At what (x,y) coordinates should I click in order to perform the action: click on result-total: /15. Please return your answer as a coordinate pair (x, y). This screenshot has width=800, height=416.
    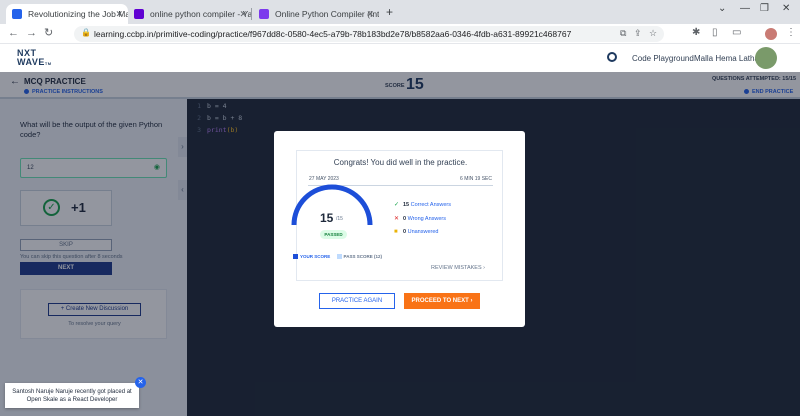
    Looking at the image, I should click on (339, 219).